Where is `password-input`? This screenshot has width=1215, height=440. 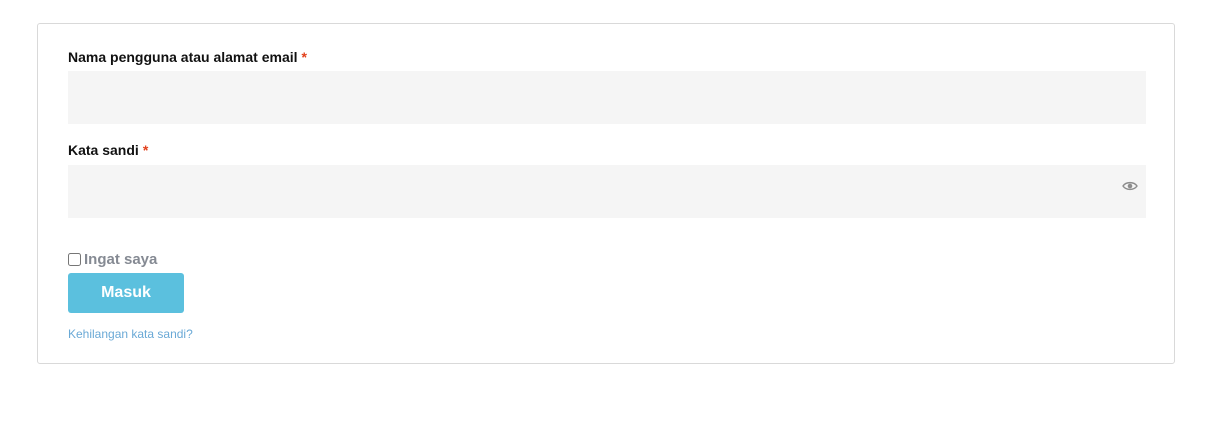 password-input is located at coordinates (607, 191).